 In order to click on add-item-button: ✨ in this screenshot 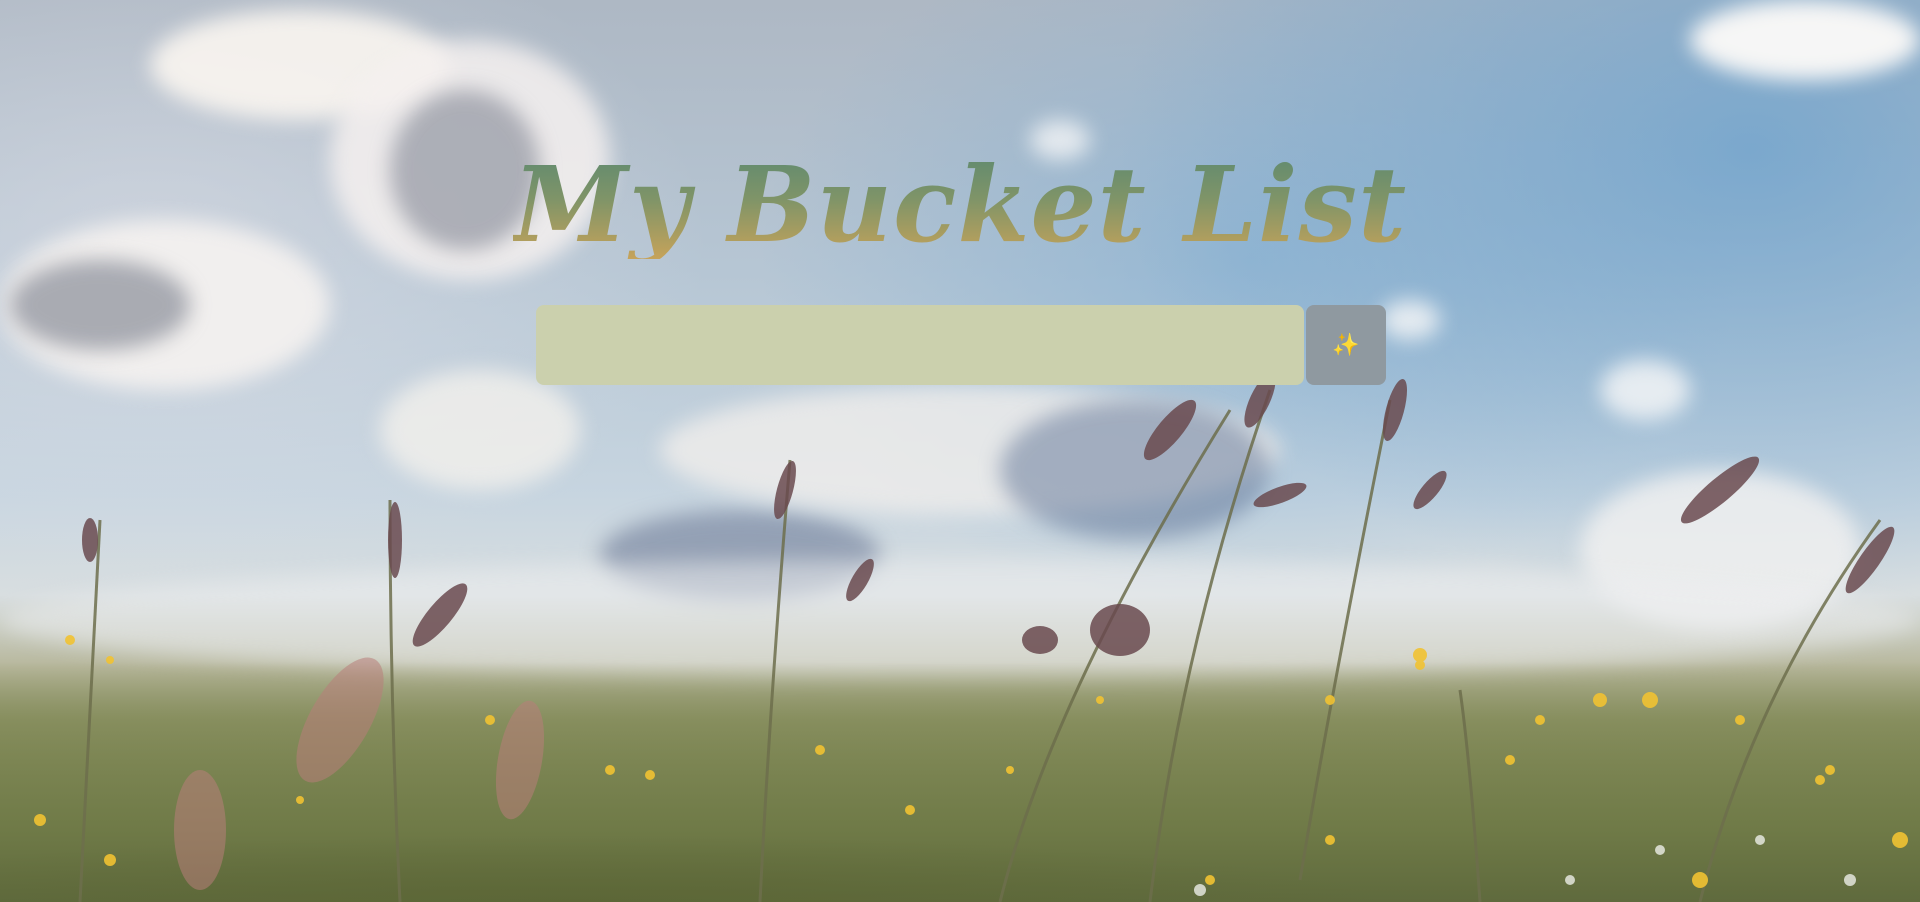, I will do `click(1346, 345)`.